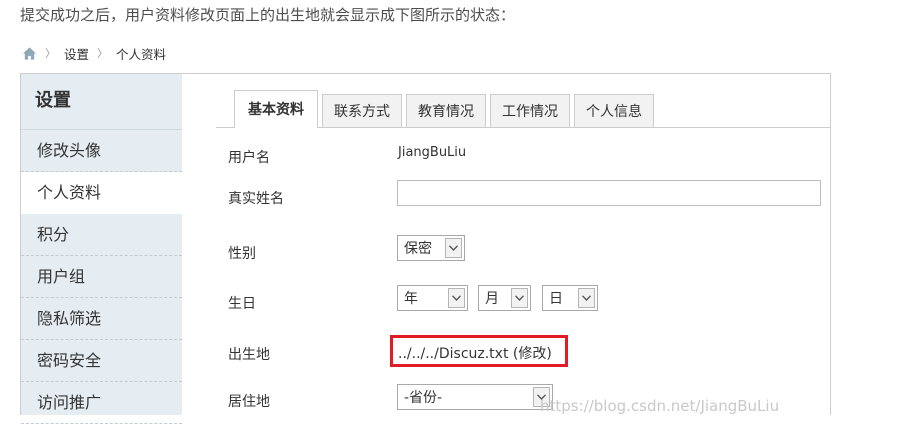  I want to click on settings-sidebar: 设置 修改头像 个人资料 积分 用户组 隐私筛选 密码安全 访问推广, so click(102, 249).